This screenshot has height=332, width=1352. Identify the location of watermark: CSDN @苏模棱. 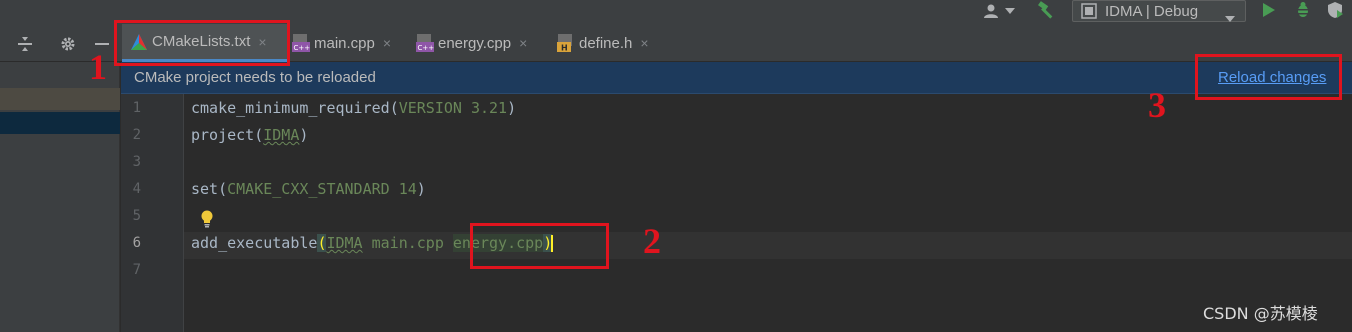
(1260, 313).